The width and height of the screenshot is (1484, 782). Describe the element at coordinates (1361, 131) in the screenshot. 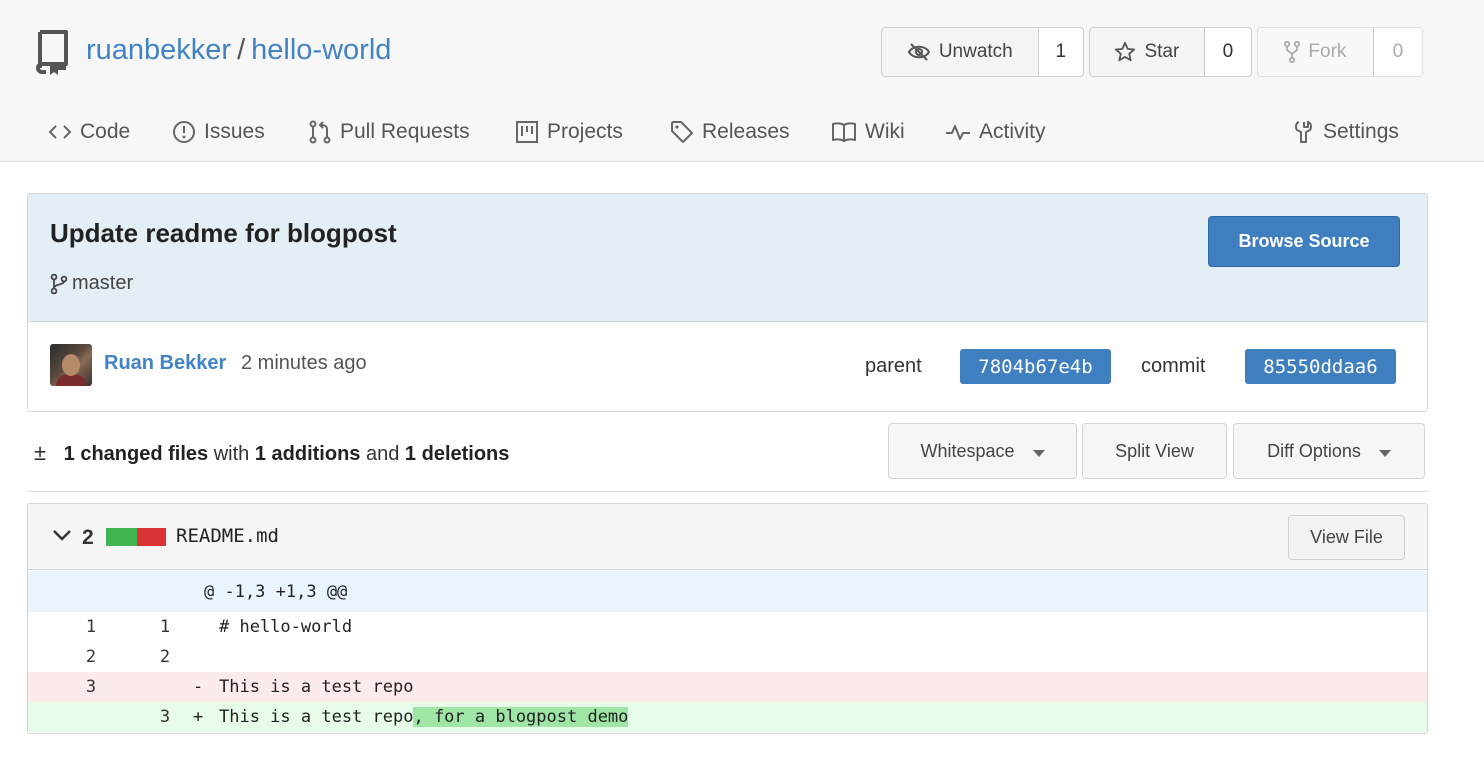

I see `tab-settings-label: Settings` at that location.